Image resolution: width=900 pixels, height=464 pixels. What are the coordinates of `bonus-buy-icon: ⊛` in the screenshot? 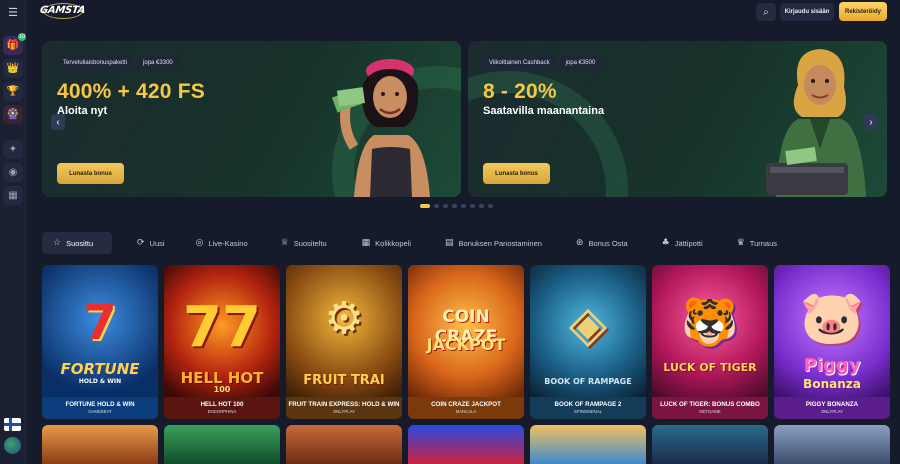 It's located at (579, 243).